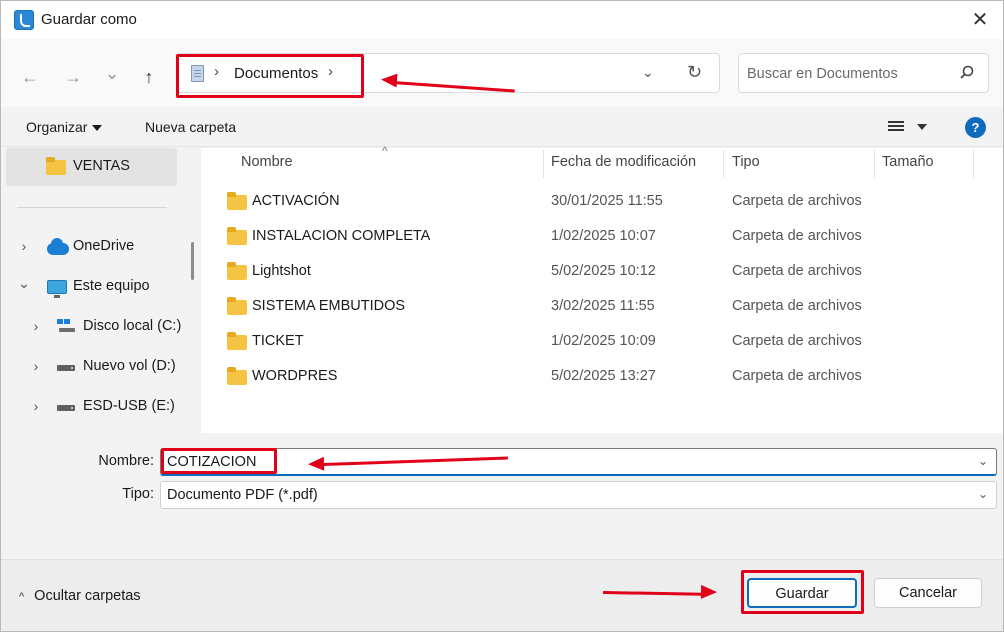 The image size is (1004, 632). What do you see at coordinates (295, 376) in the screenshot?
I see `file-name: WORDPRES` at bounding box center [295, 376].